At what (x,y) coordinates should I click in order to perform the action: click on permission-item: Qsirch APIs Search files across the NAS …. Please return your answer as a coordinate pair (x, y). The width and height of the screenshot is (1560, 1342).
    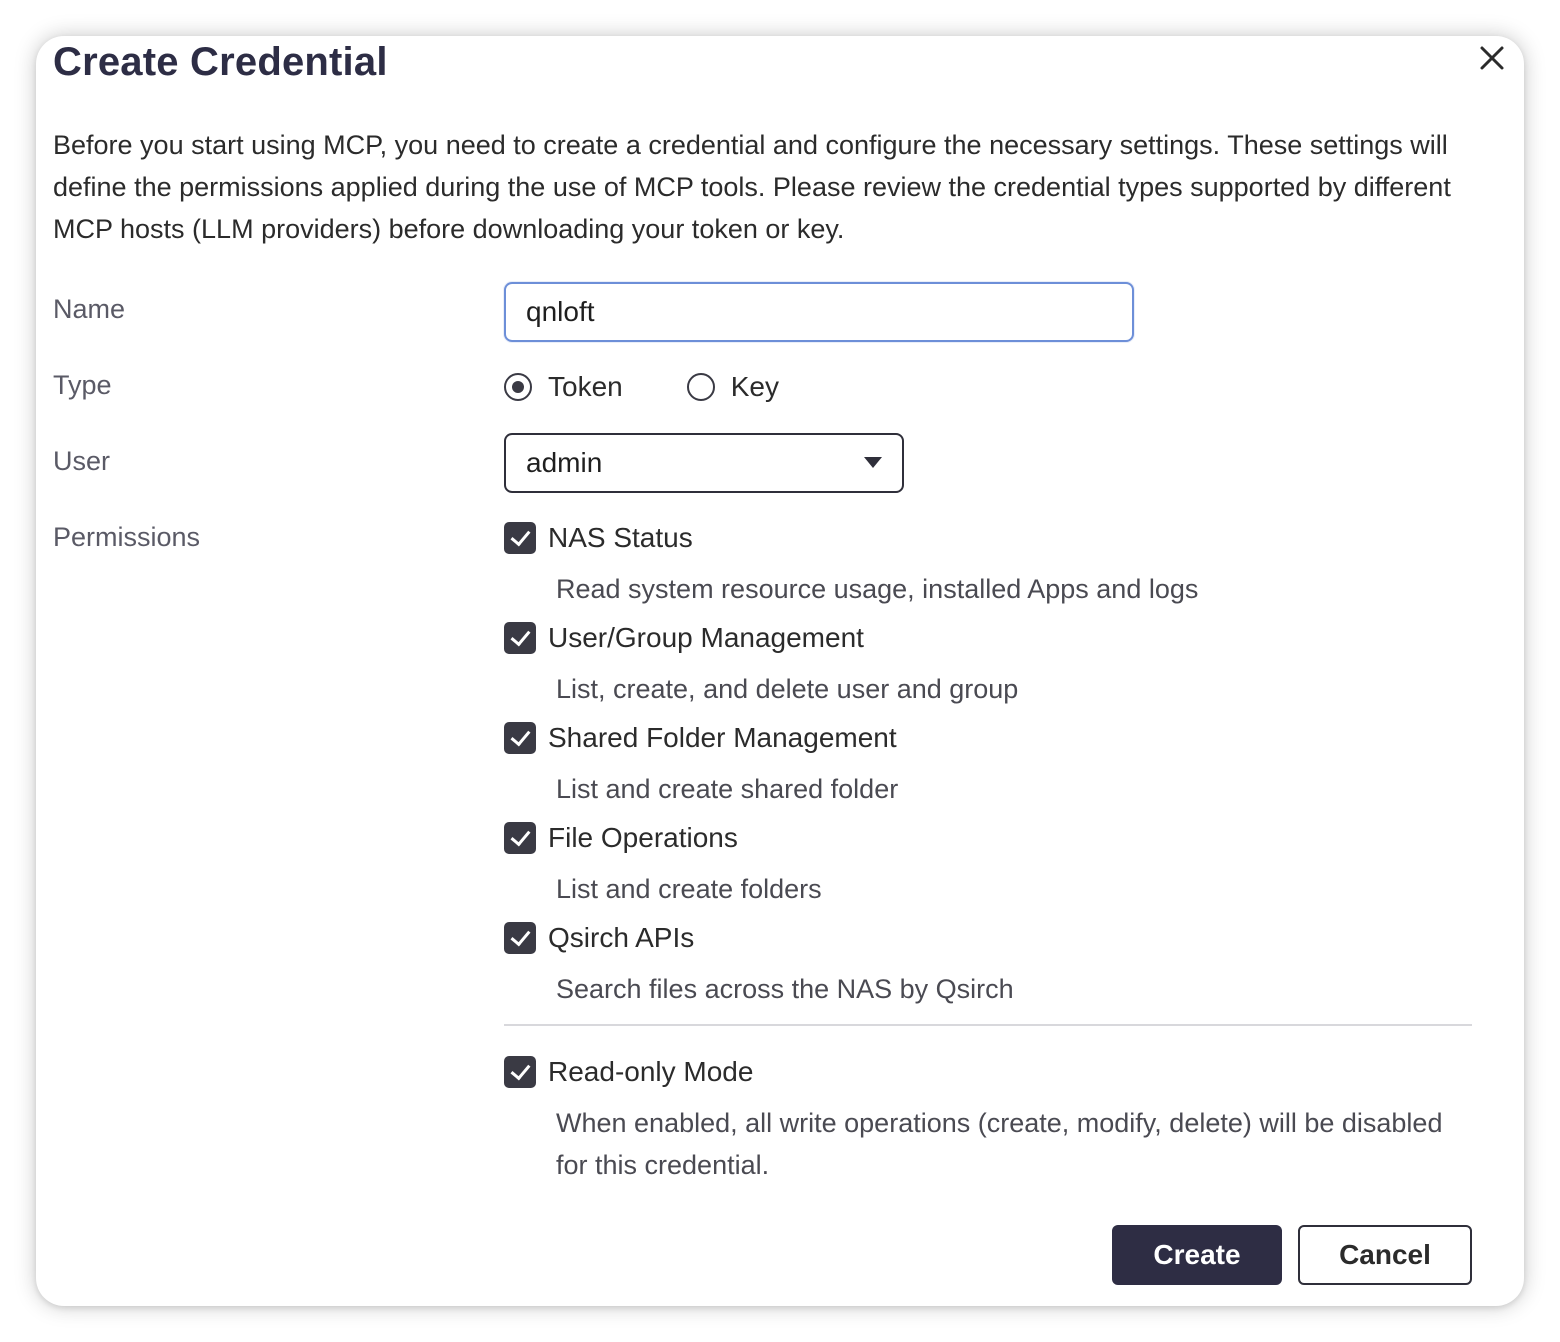
    Looking at the image, I should click on (994, 965).